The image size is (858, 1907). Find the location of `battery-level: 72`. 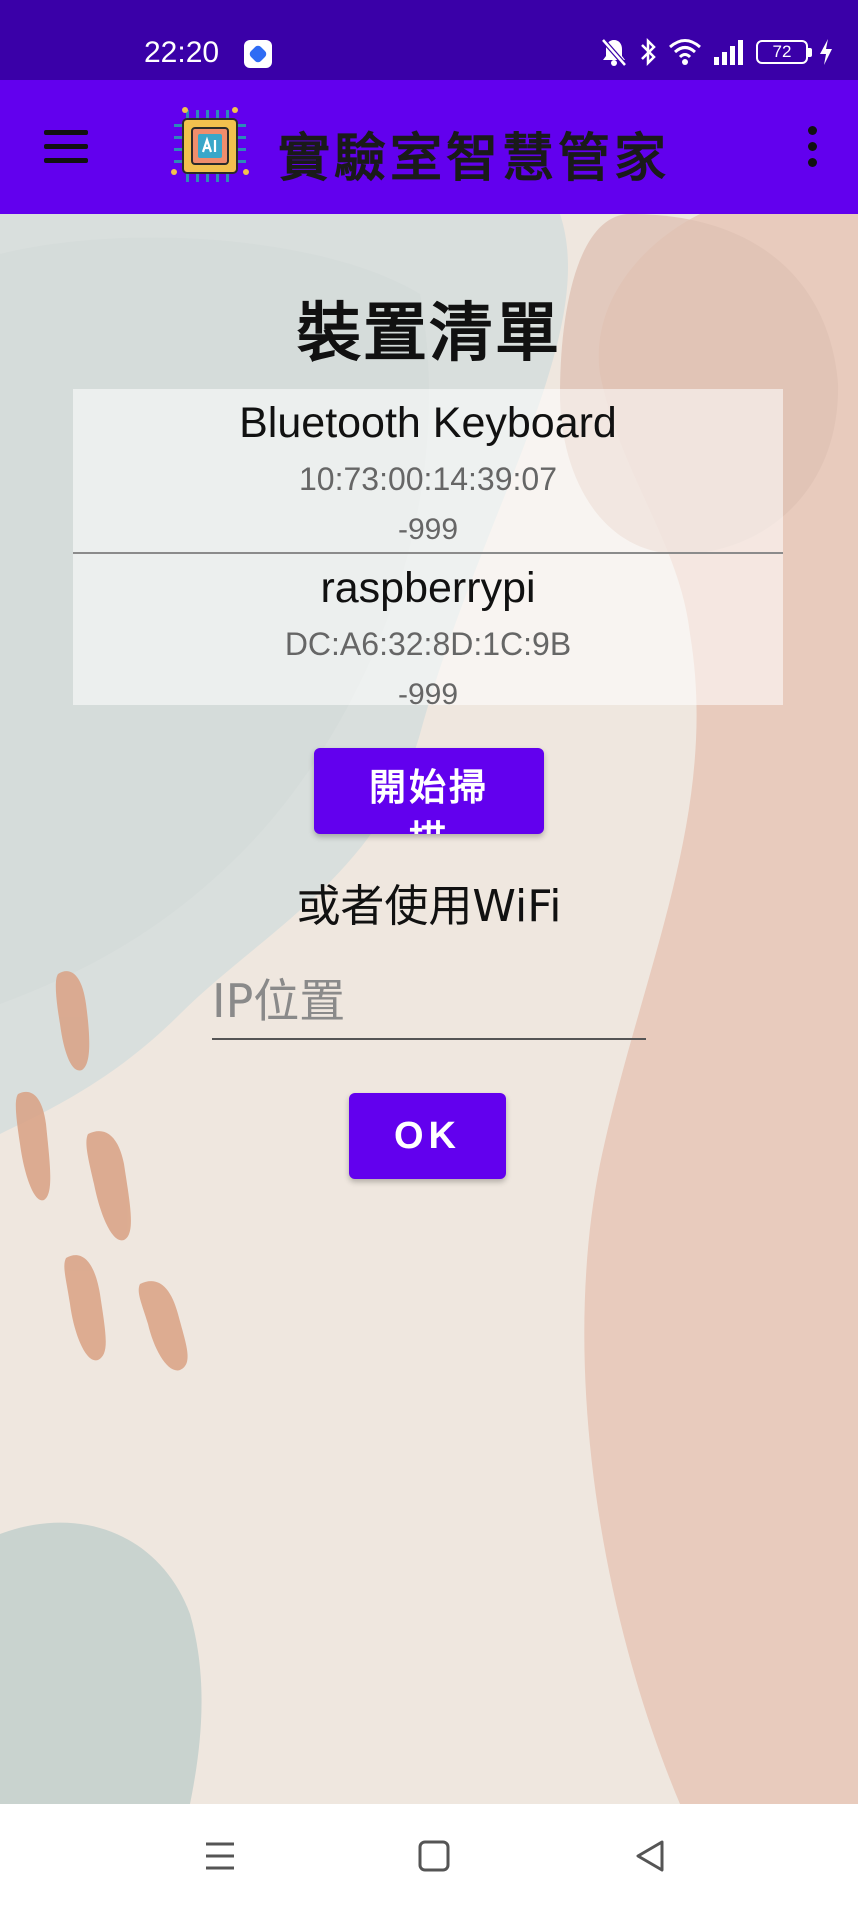

battery-level: 72 is located at coordinates (782, 51).